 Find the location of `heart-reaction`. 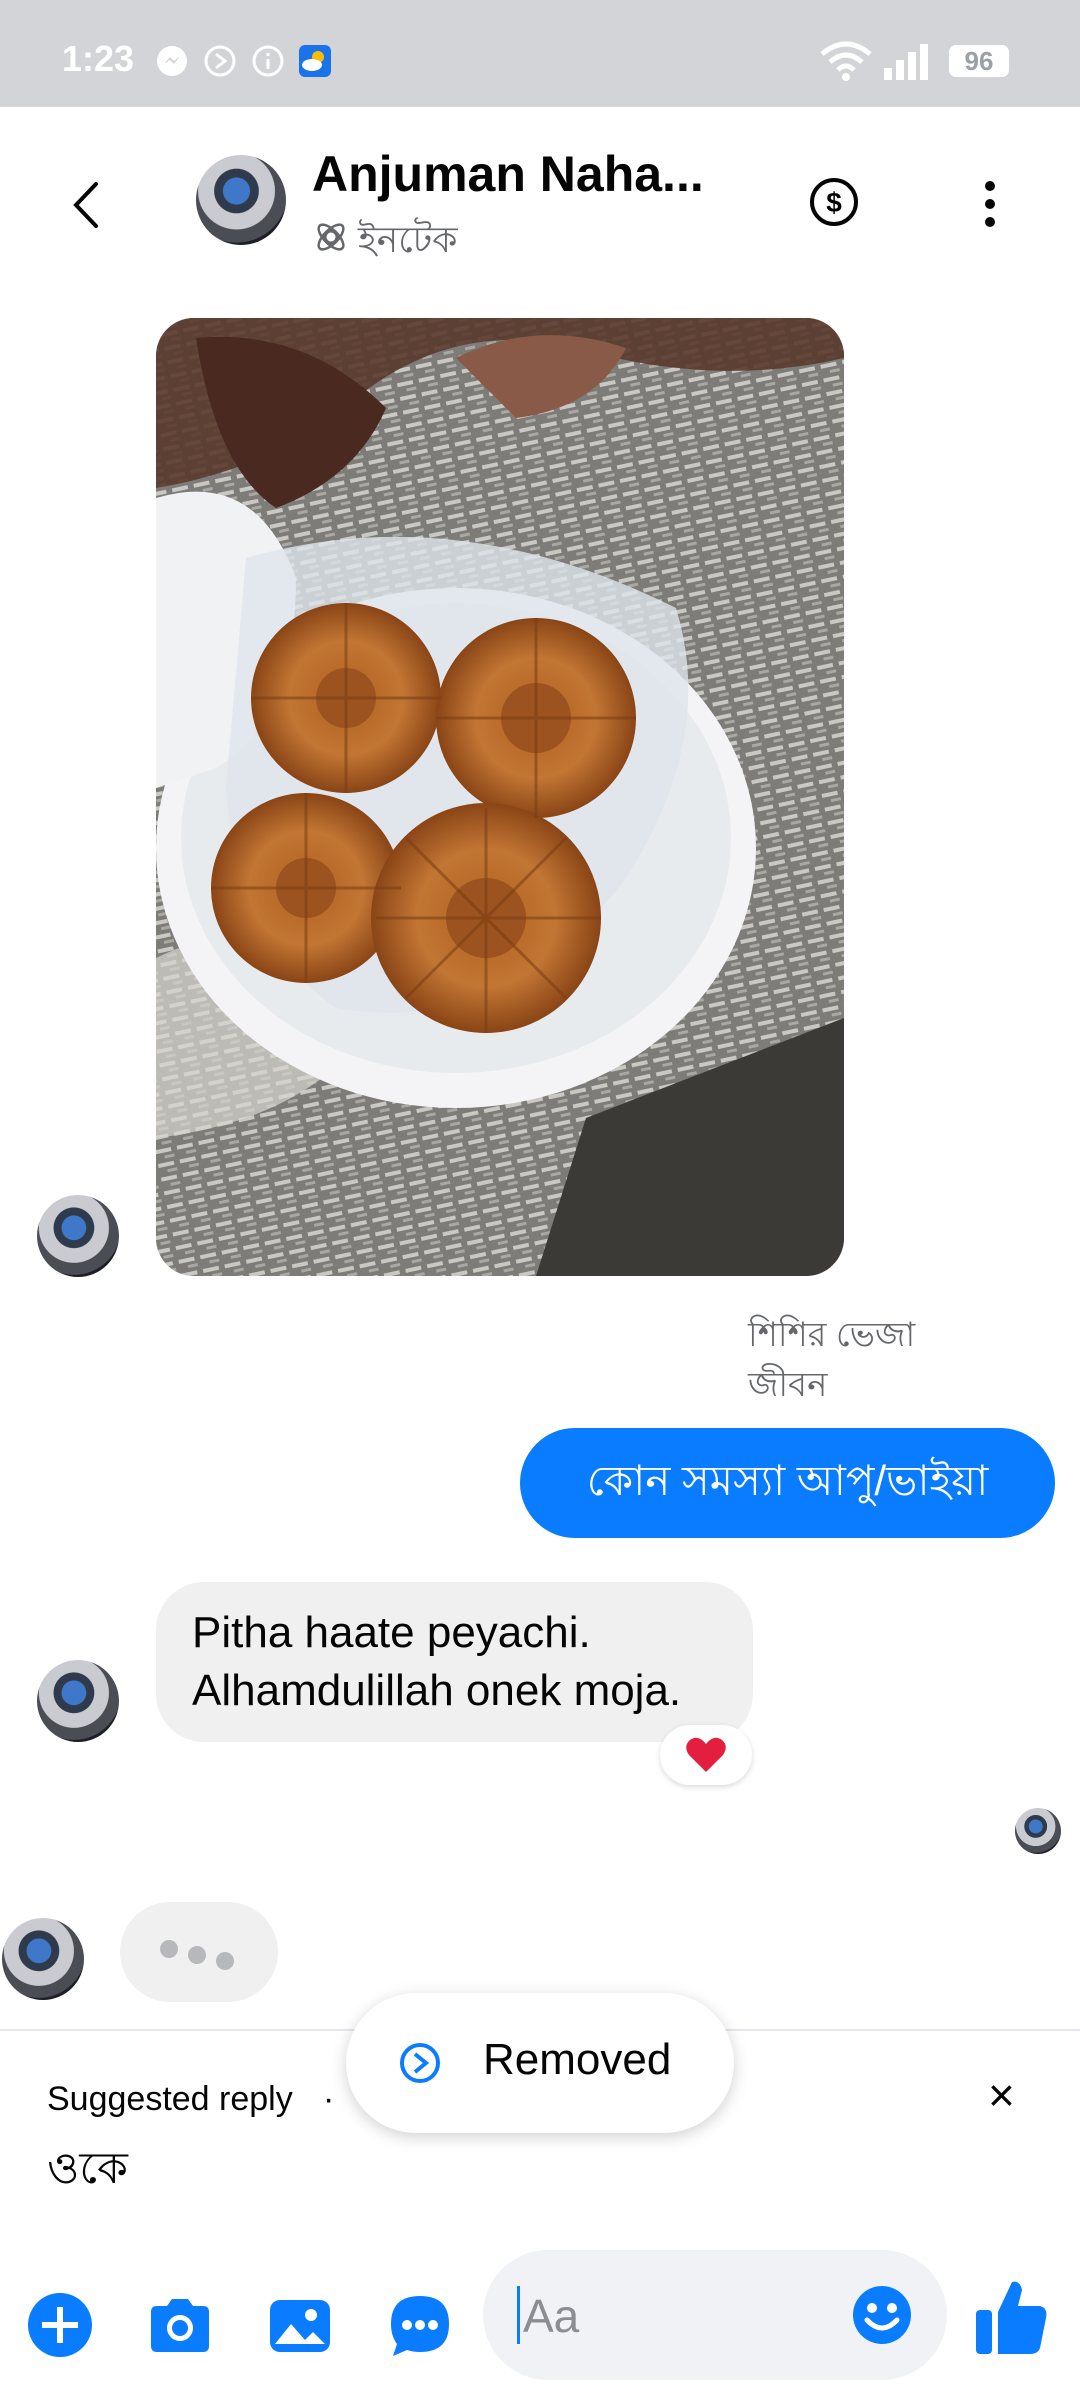

heart-reaction is located at coordinates (706, 1755).